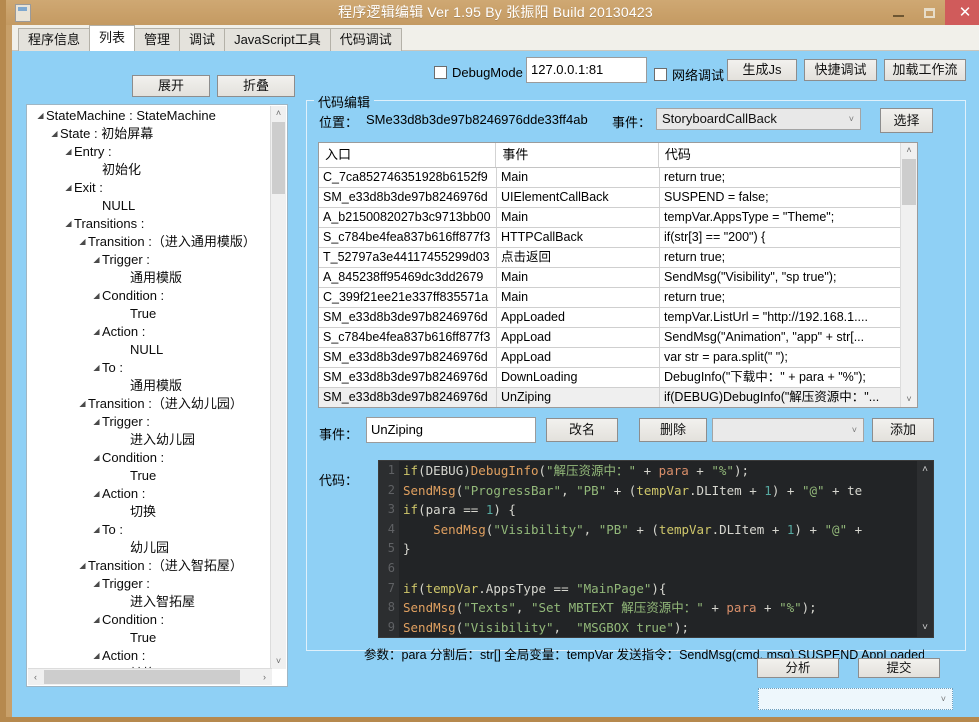 The height and width of the screenshot is (722, 979). I want to click on maximize-button, so click(929, 12).